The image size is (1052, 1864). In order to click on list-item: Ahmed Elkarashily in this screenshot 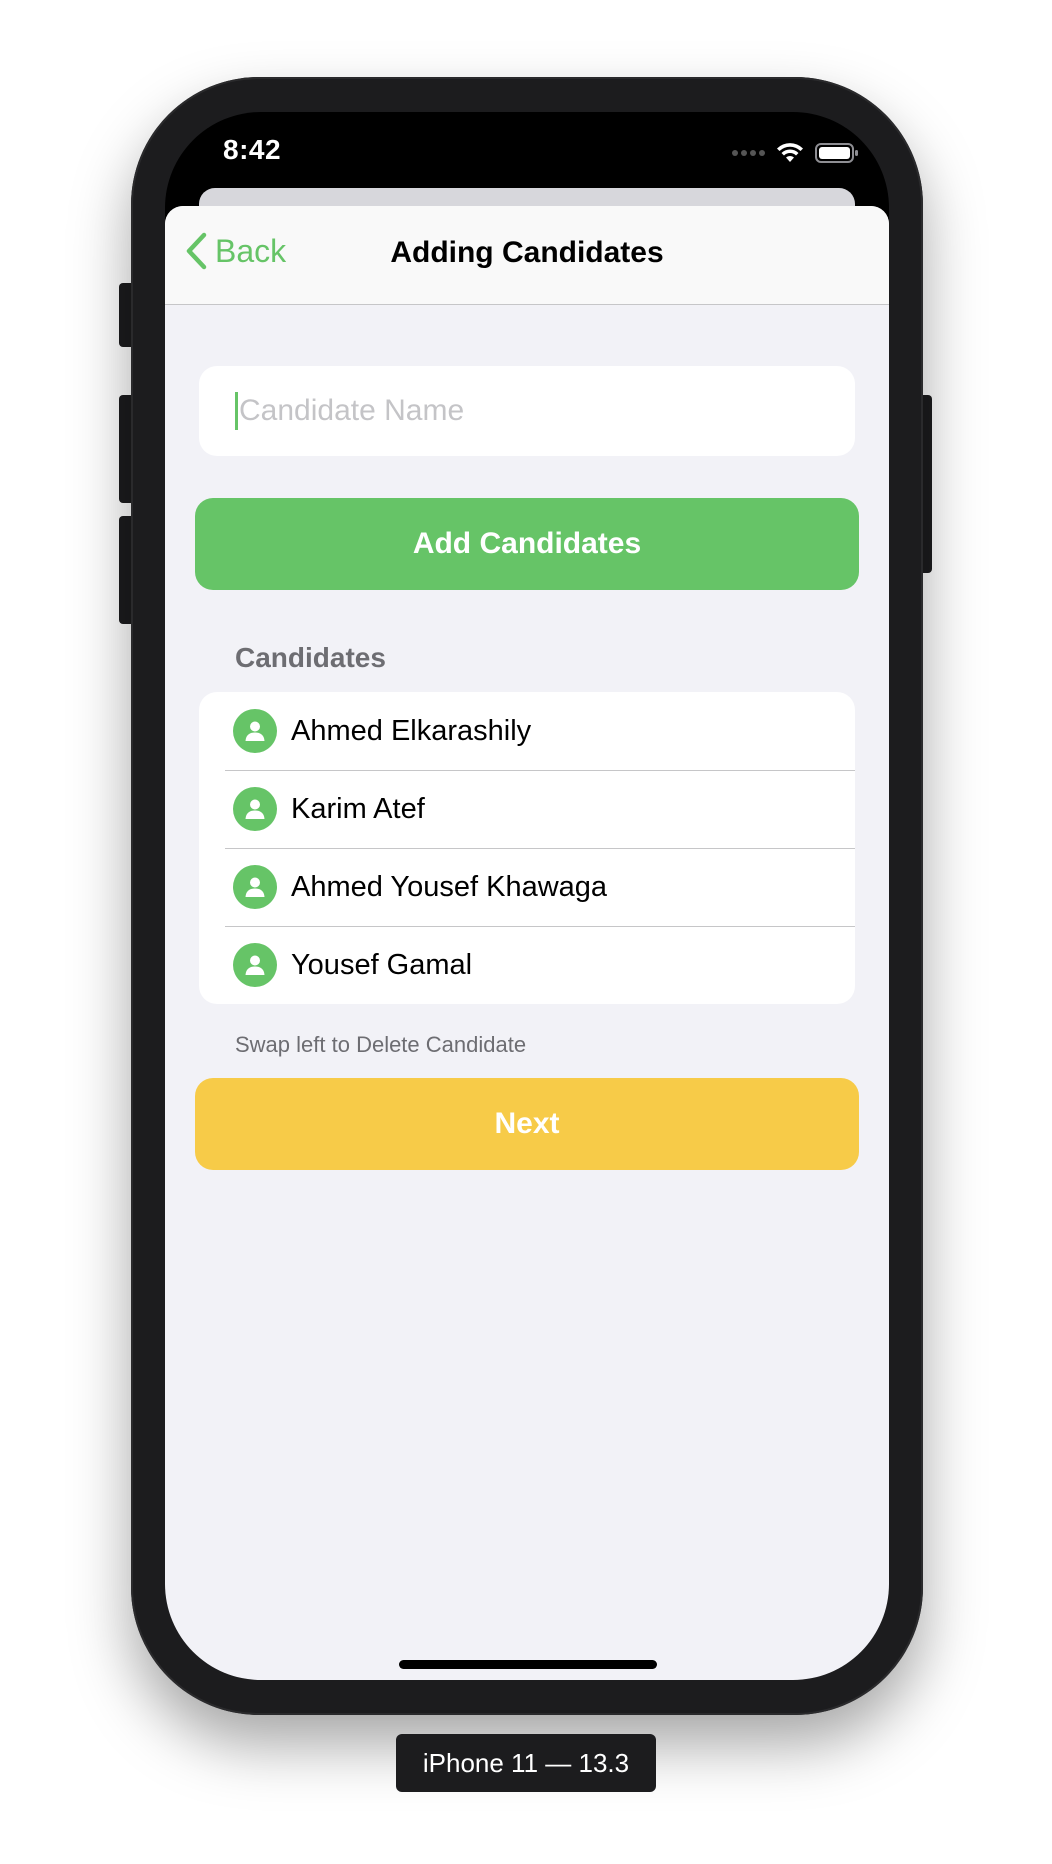, I will do `click(527, 731)`.